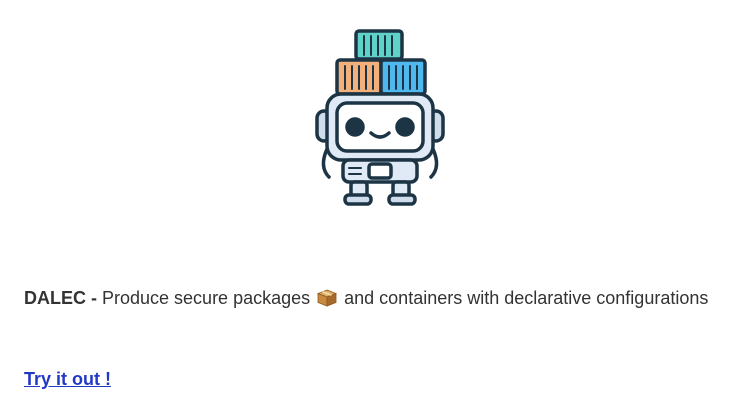 The image size is (745, 406). Describe the element at coordinates (206, 298) in the screenshot. I see `intro-text-part-1: Produce secure packages` at that location.